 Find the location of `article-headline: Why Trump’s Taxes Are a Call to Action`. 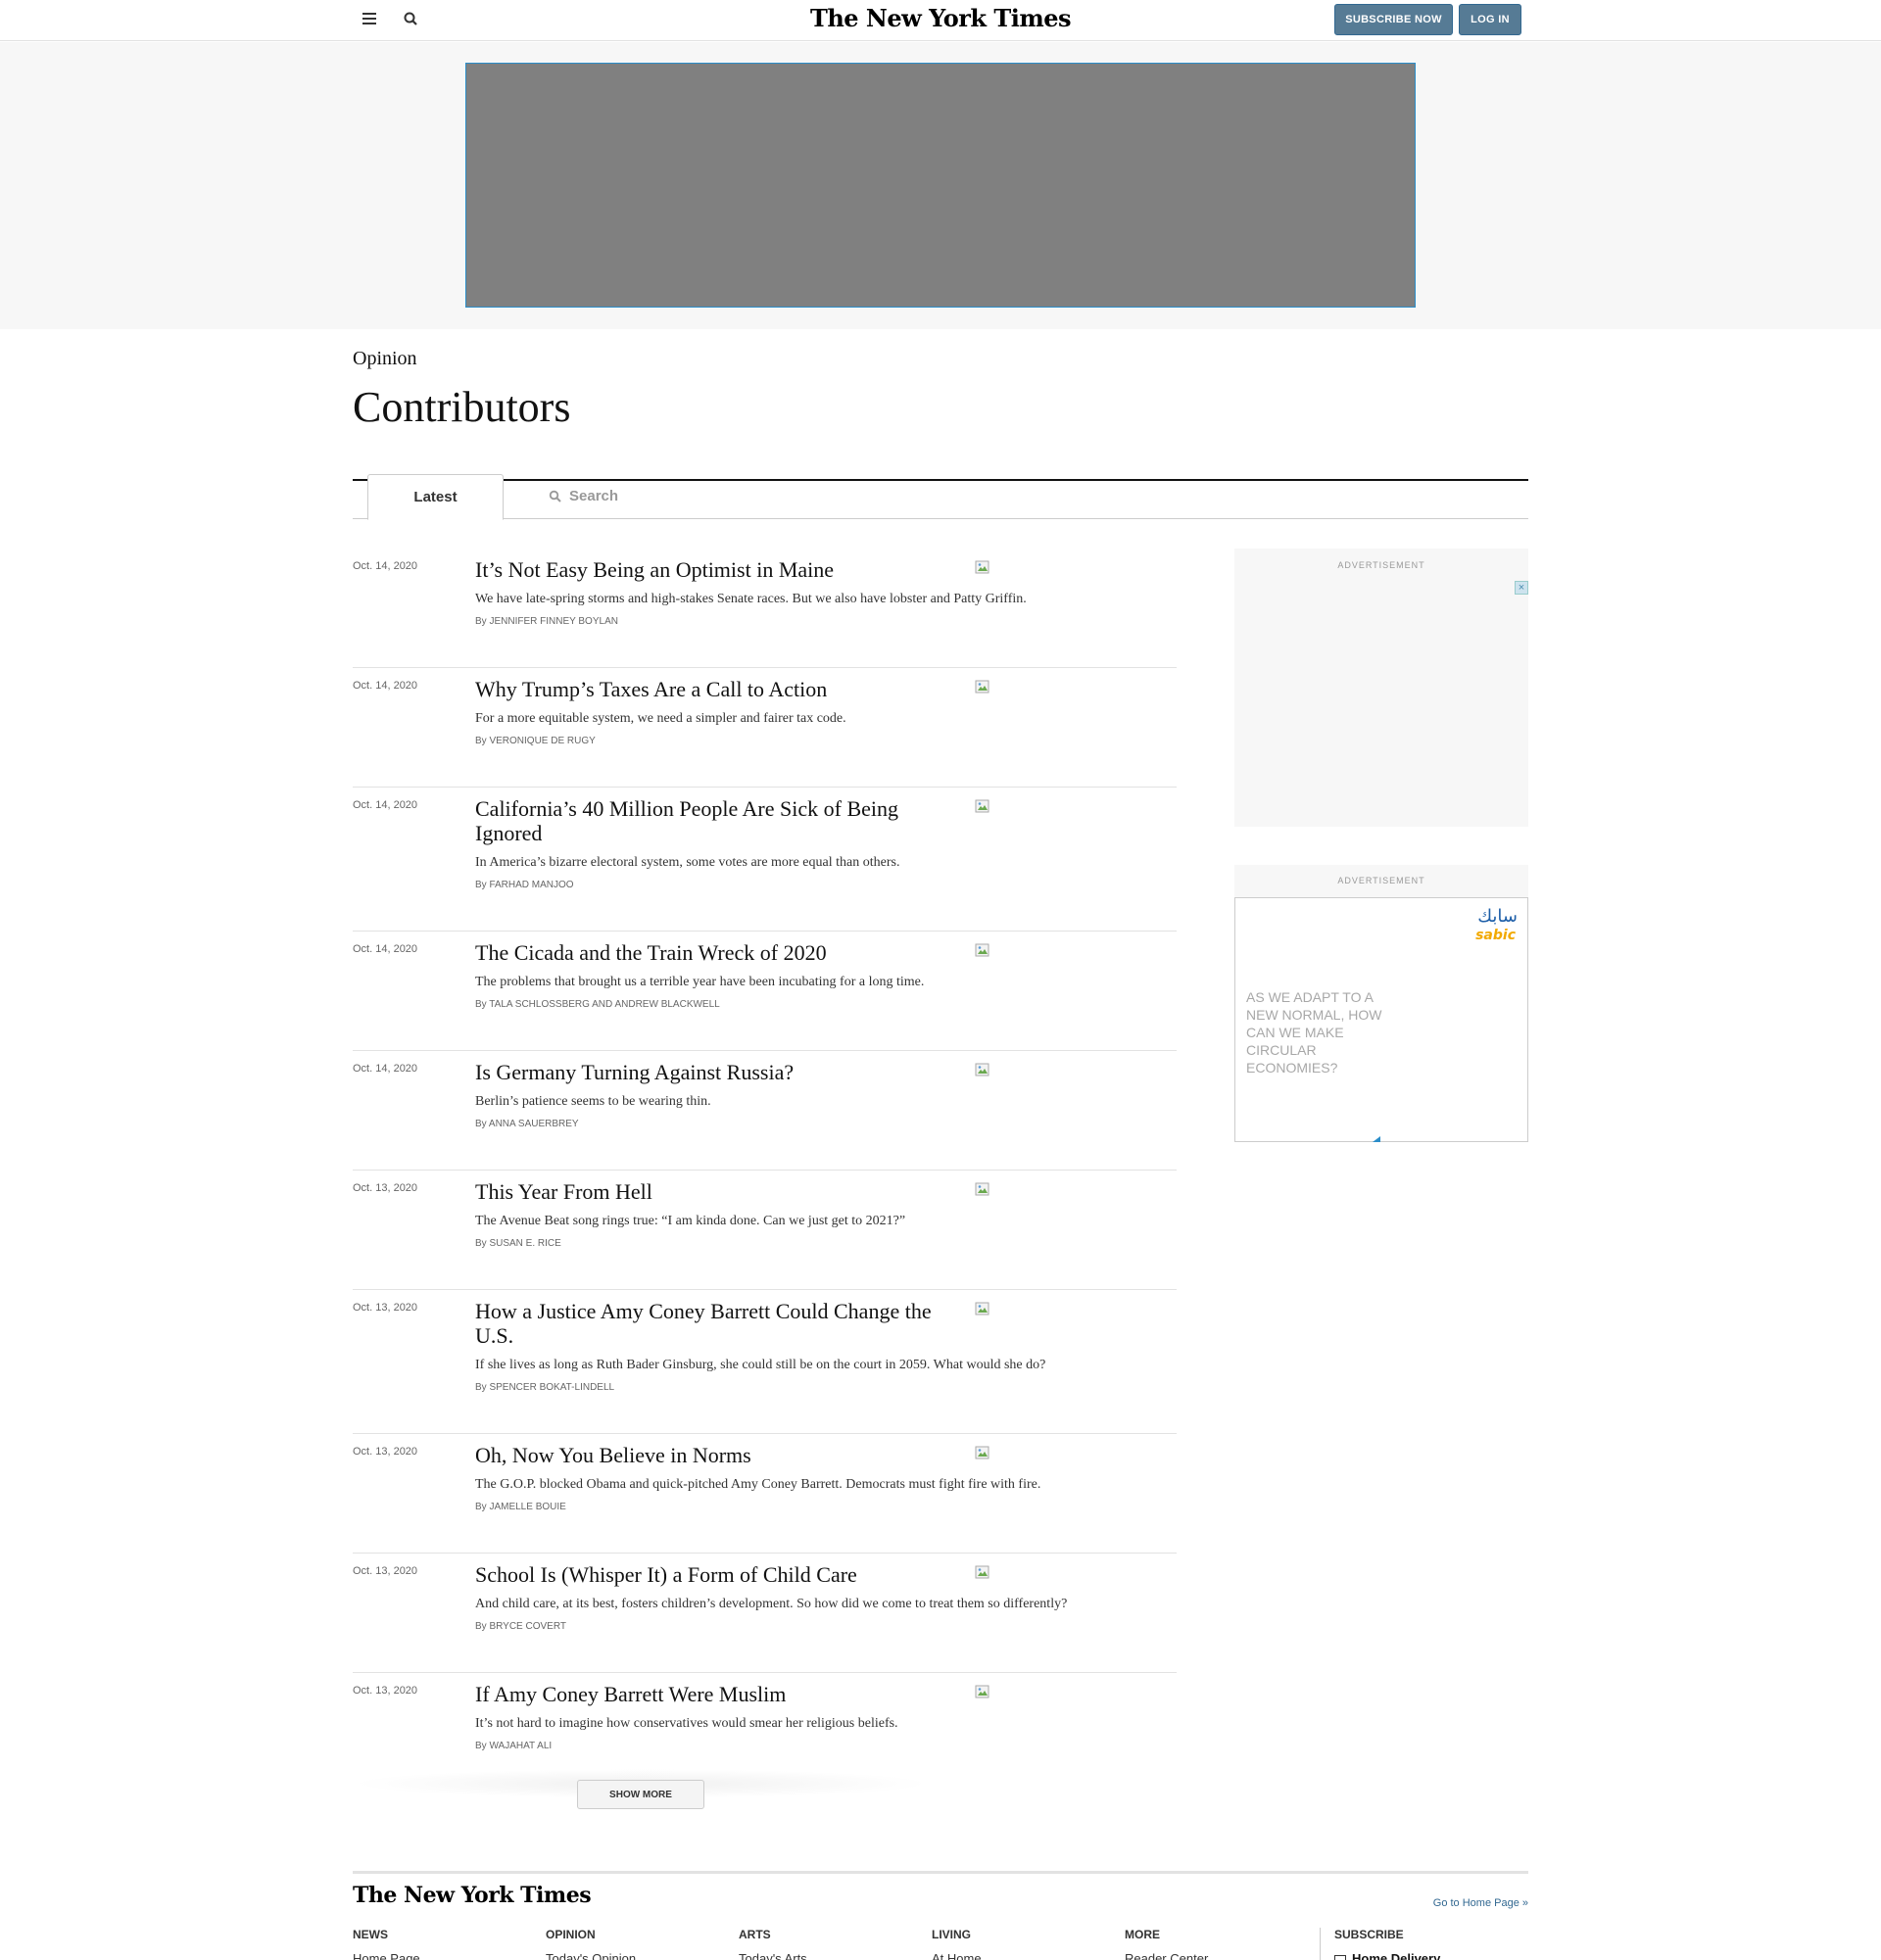

article-headline: Why Trump’s Taxes Are a Call to Action is located at coordinates (710, 689).